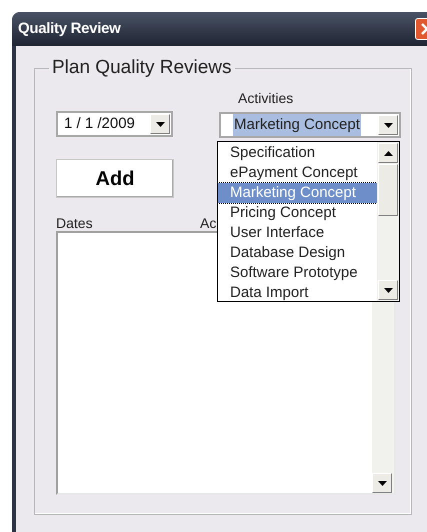 Image resolution: width=427 pixels, height=532 pixels. What do you see at coordinates (297, 213) in the screenshot?
I see `dropdown-option: Pricing Concept` at bounding box center [297, 213].